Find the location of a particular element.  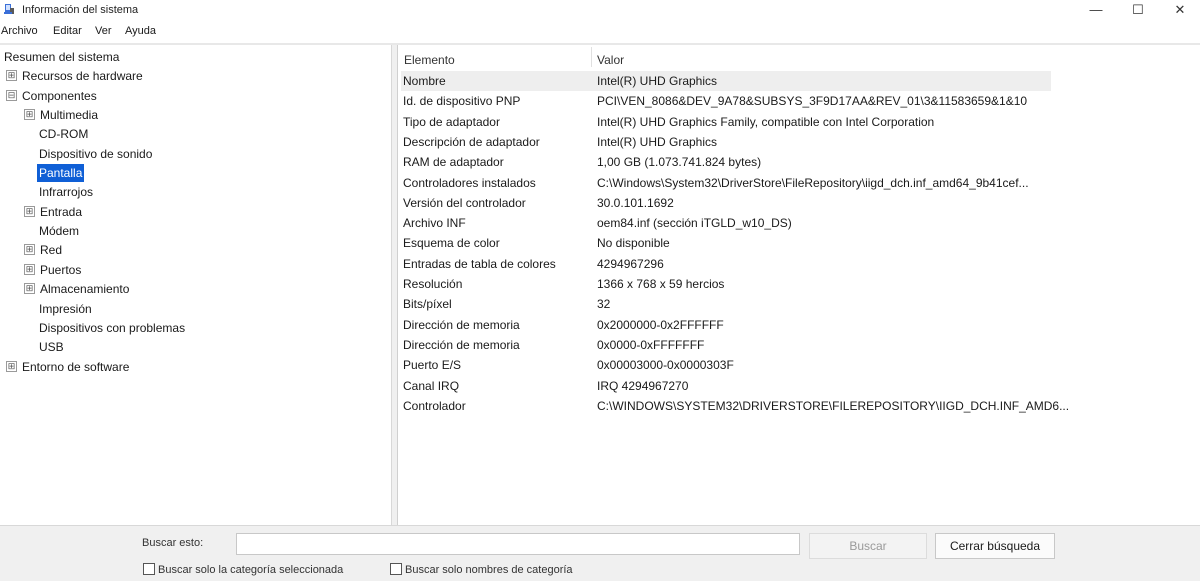

detail-element: Resolución is located at coordinates (433, 284).